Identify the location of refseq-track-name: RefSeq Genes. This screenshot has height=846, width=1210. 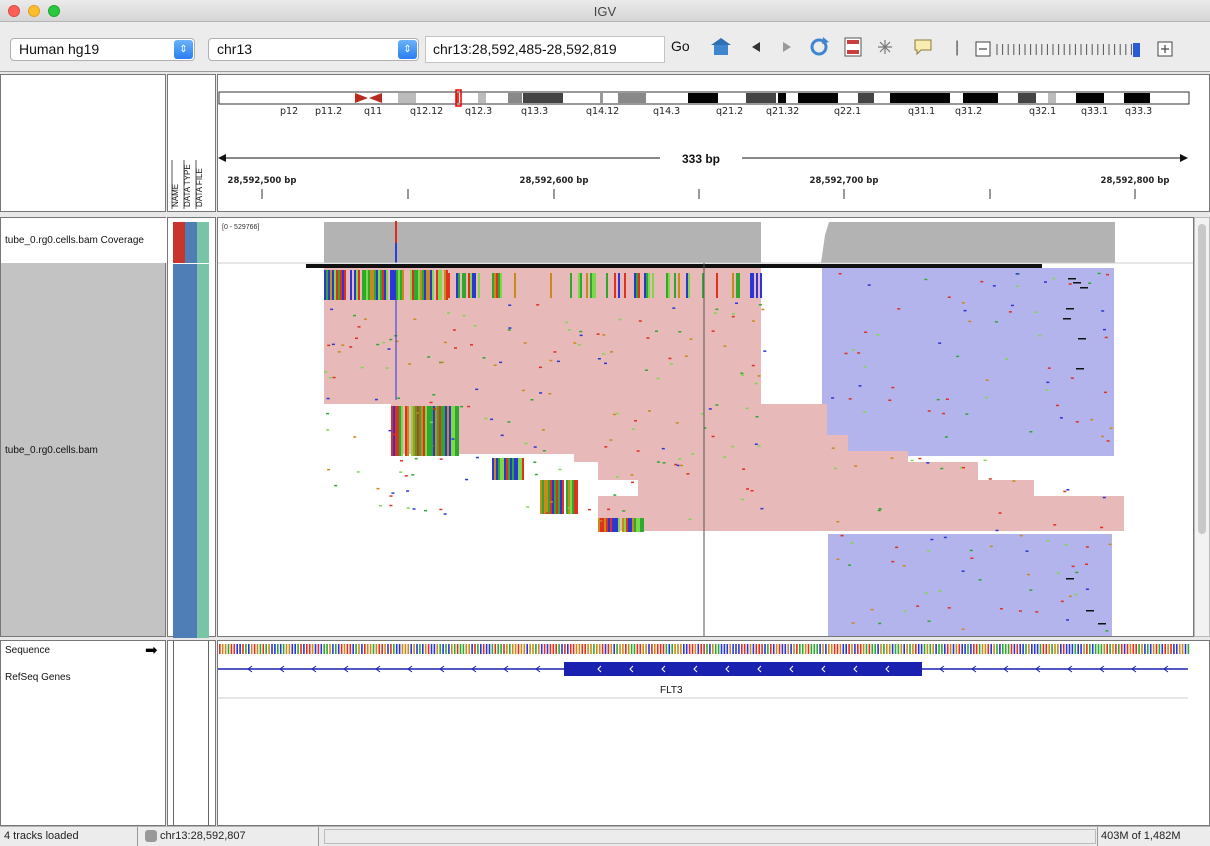
(38, 677).